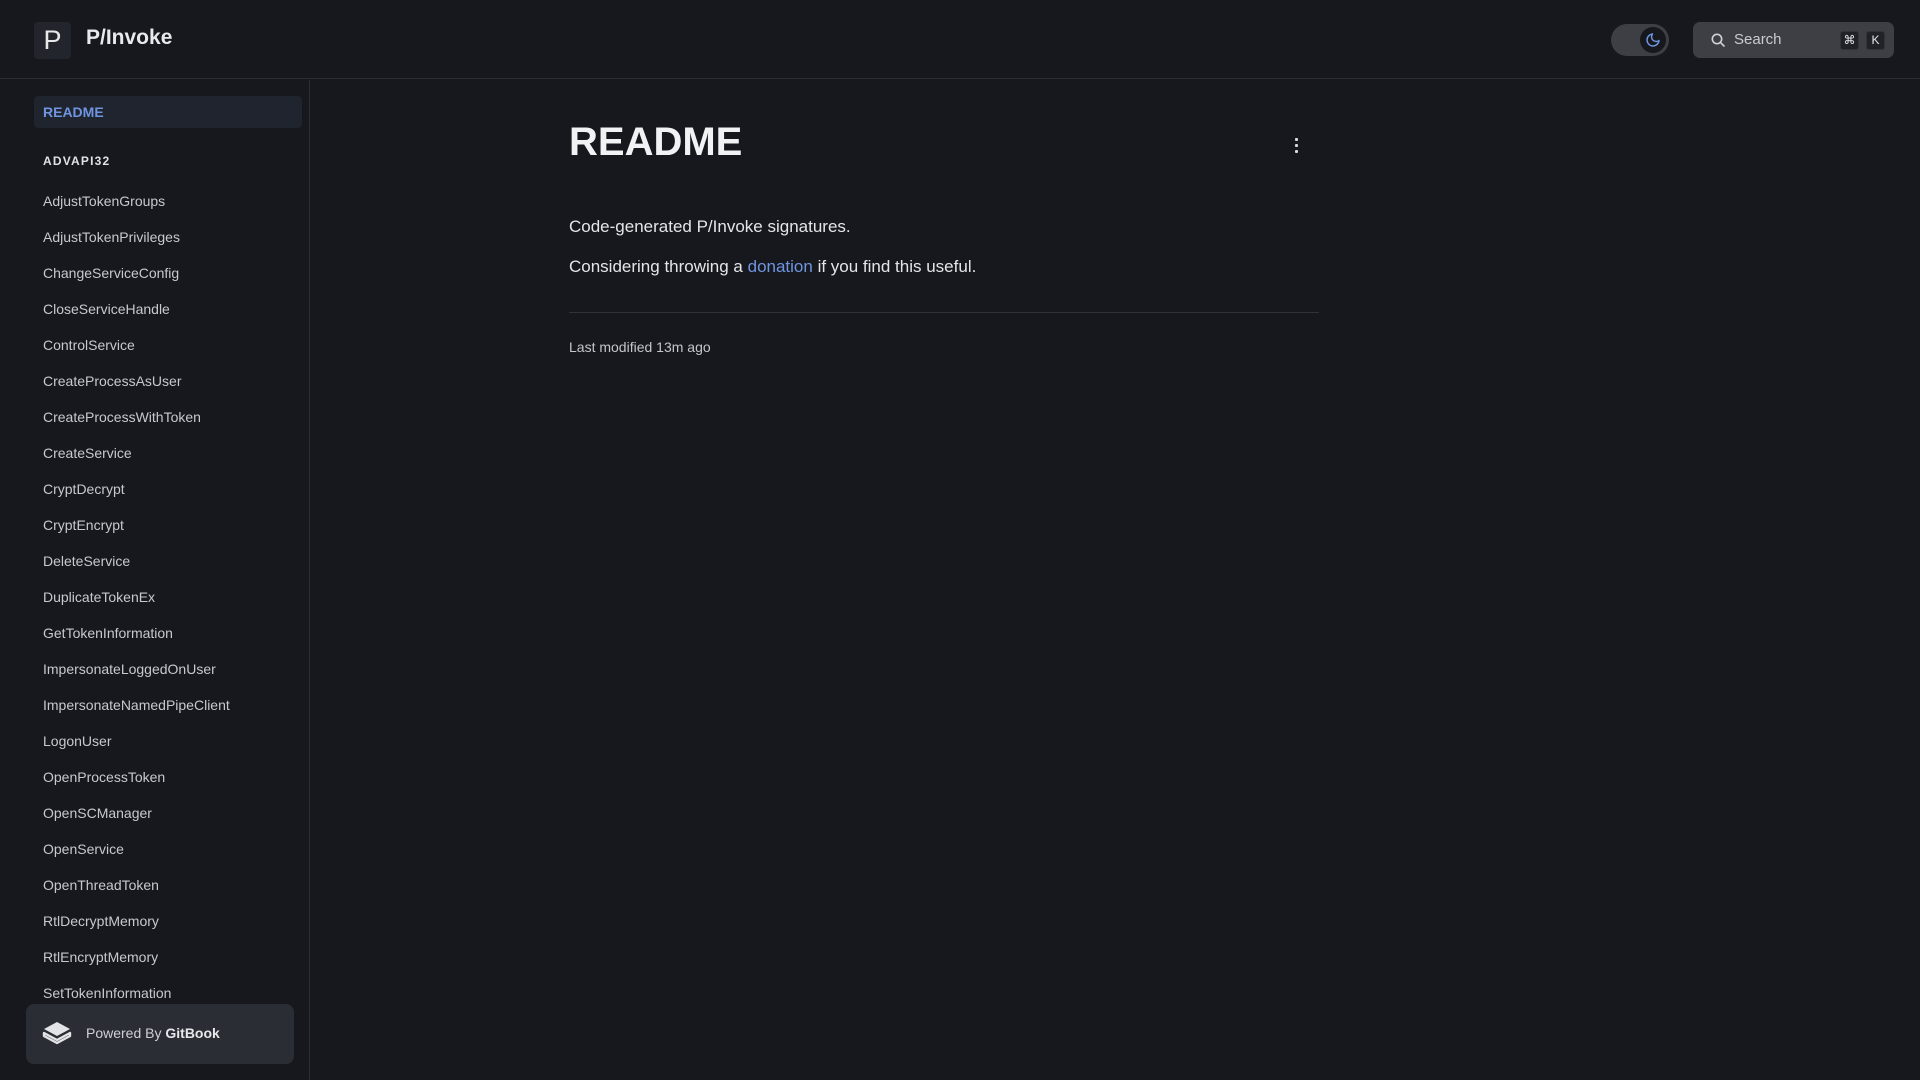 The height and width of the screenshot is (1080, 1920). What do you see at coordinates (192, 1033) in the screenshot?
I see `powered-by-brand: GitBook` at bounding box center [192, 1033].